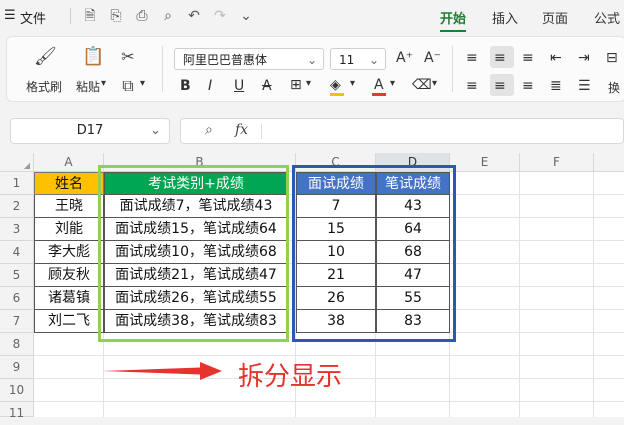 The height and width of the screenshot is (425, 624). Describe the element at coordinates (17, 321) in the screenshot. I see `row-header-7: 7` at that location.